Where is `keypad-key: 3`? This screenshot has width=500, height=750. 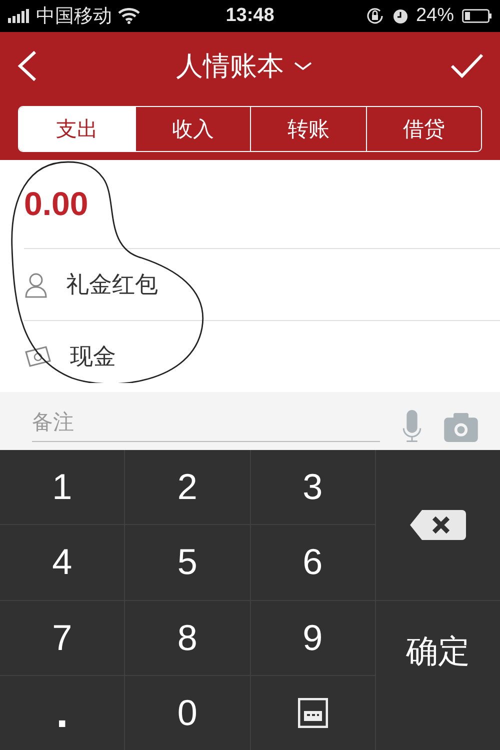
keypad-key: 3 is located at coordinates (312, 487).